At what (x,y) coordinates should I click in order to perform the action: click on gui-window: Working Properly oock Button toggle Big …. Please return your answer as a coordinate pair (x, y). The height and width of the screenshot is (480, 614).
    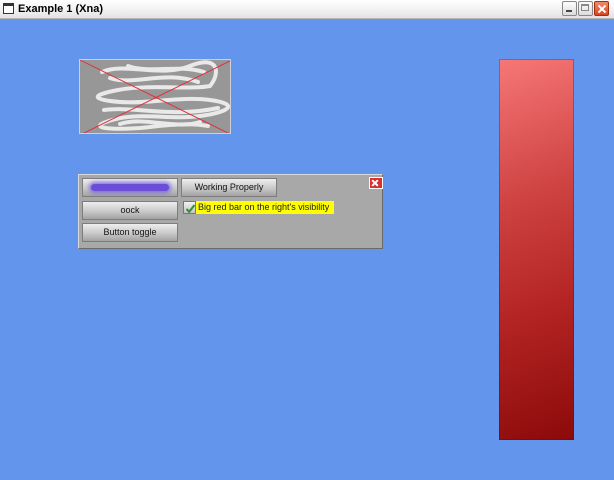
    Looking at the image, I should click on (230, 211).